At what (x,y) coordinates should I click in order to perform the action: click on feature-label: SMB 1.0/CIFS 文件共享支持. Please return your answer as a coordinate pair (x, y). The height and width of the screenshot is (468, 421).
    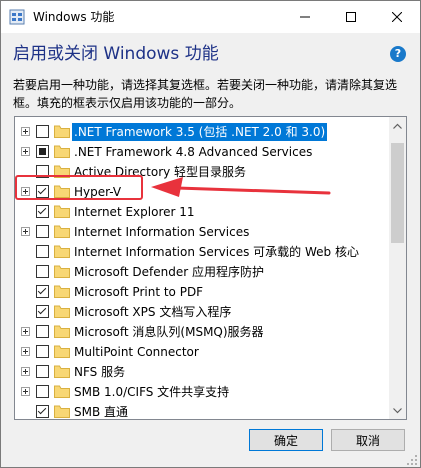
    Looking at the image, I should click on (152, 392).